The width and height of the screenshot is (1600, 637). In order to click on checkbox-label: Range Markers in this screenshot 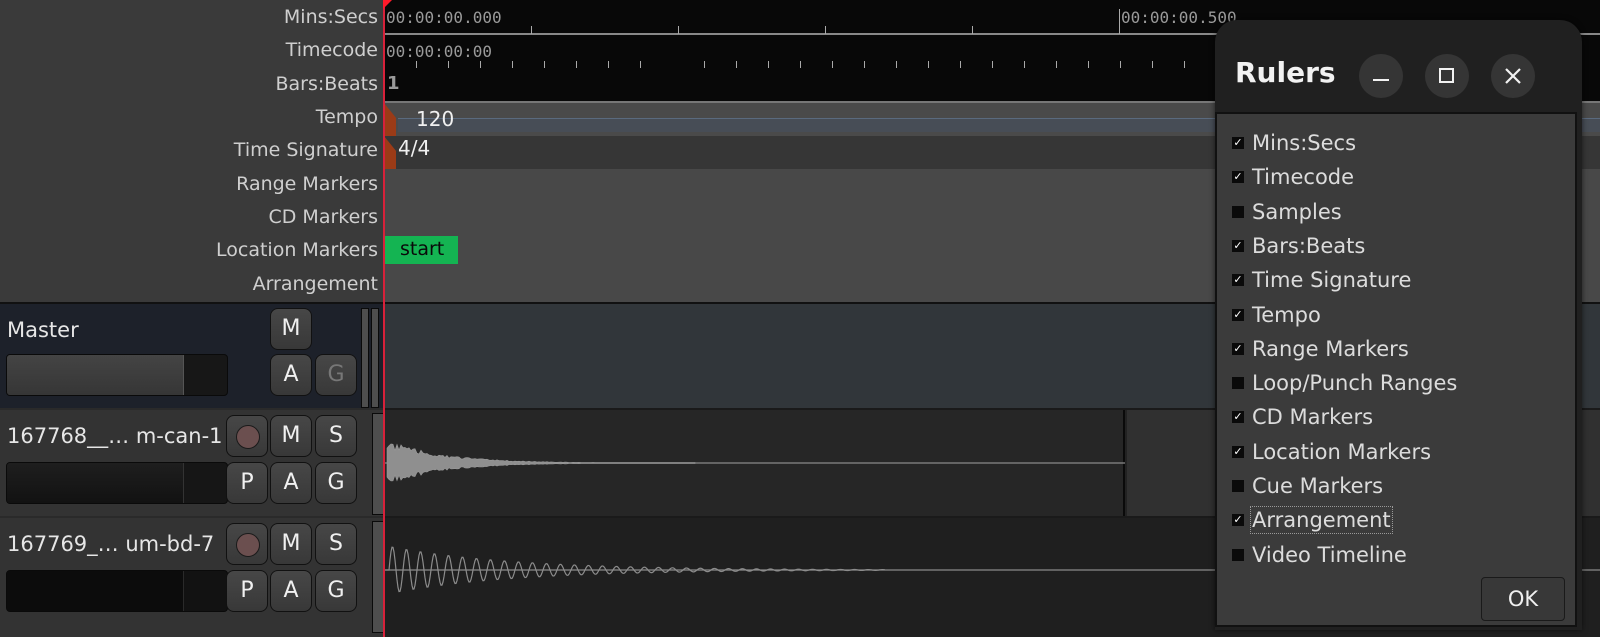, I will do `click(1330, 349)`.